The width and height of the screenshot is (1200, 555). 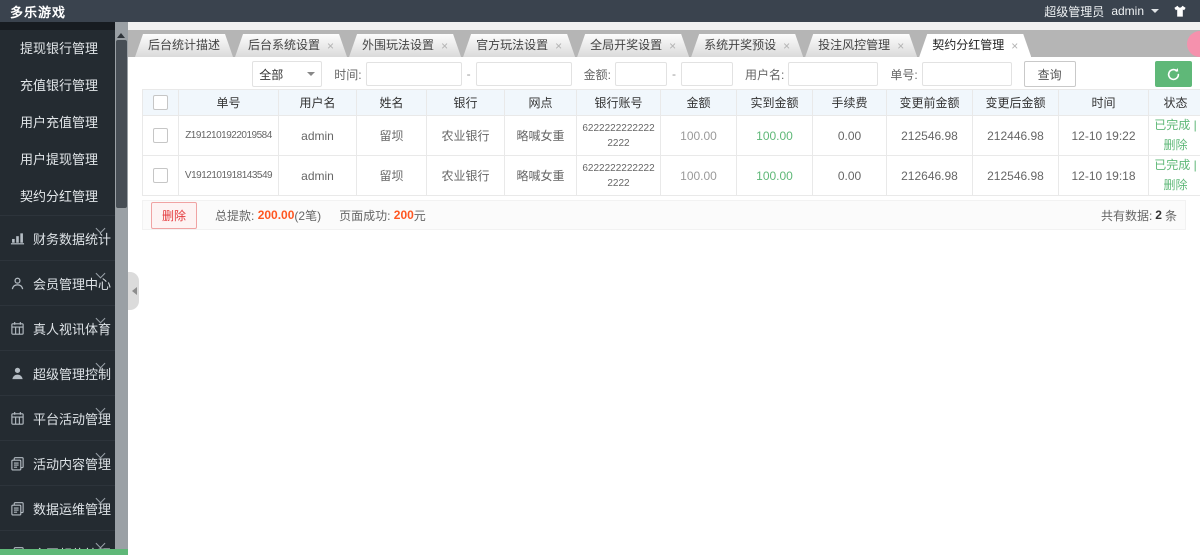 I want to click on app-logo: 多乐游戏, so click(x=38, y=12).